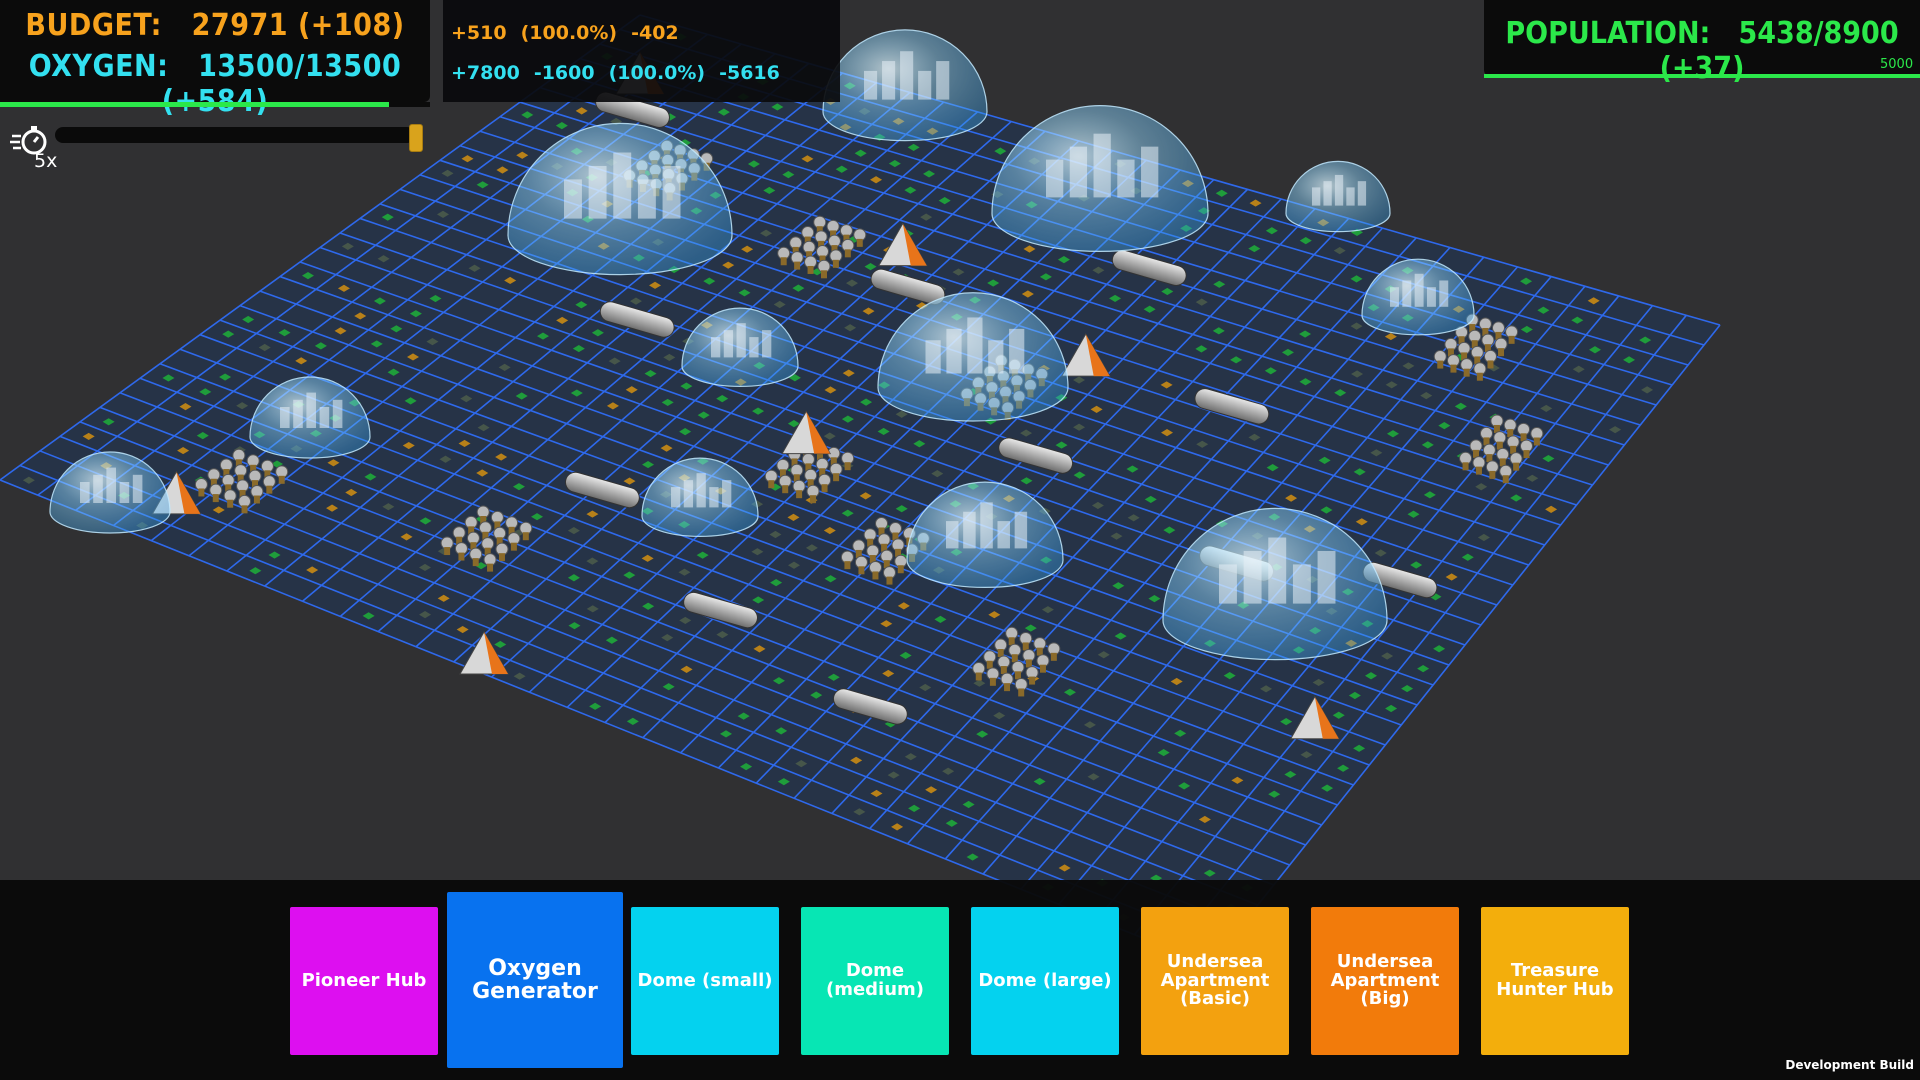 The height and width of the screenshot is (1080, 1920). I want to click on budget-expense: -402, so click(655, 33).